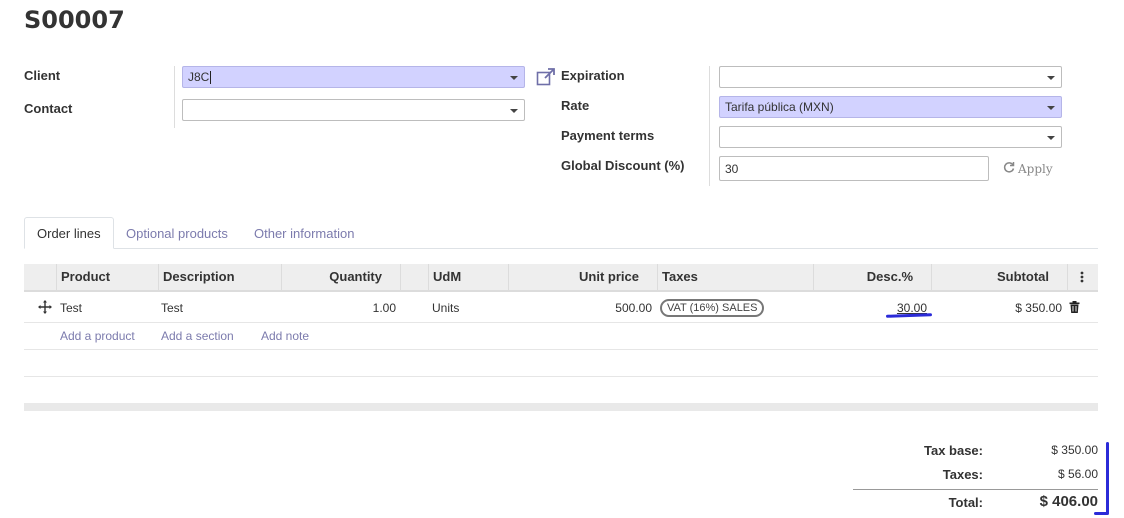 The width and height of the screenshot is (1124, 518). Describe the element at coordinates (962, 474) in the screenshot. I see `taxes-label: Taxes:` at that location.